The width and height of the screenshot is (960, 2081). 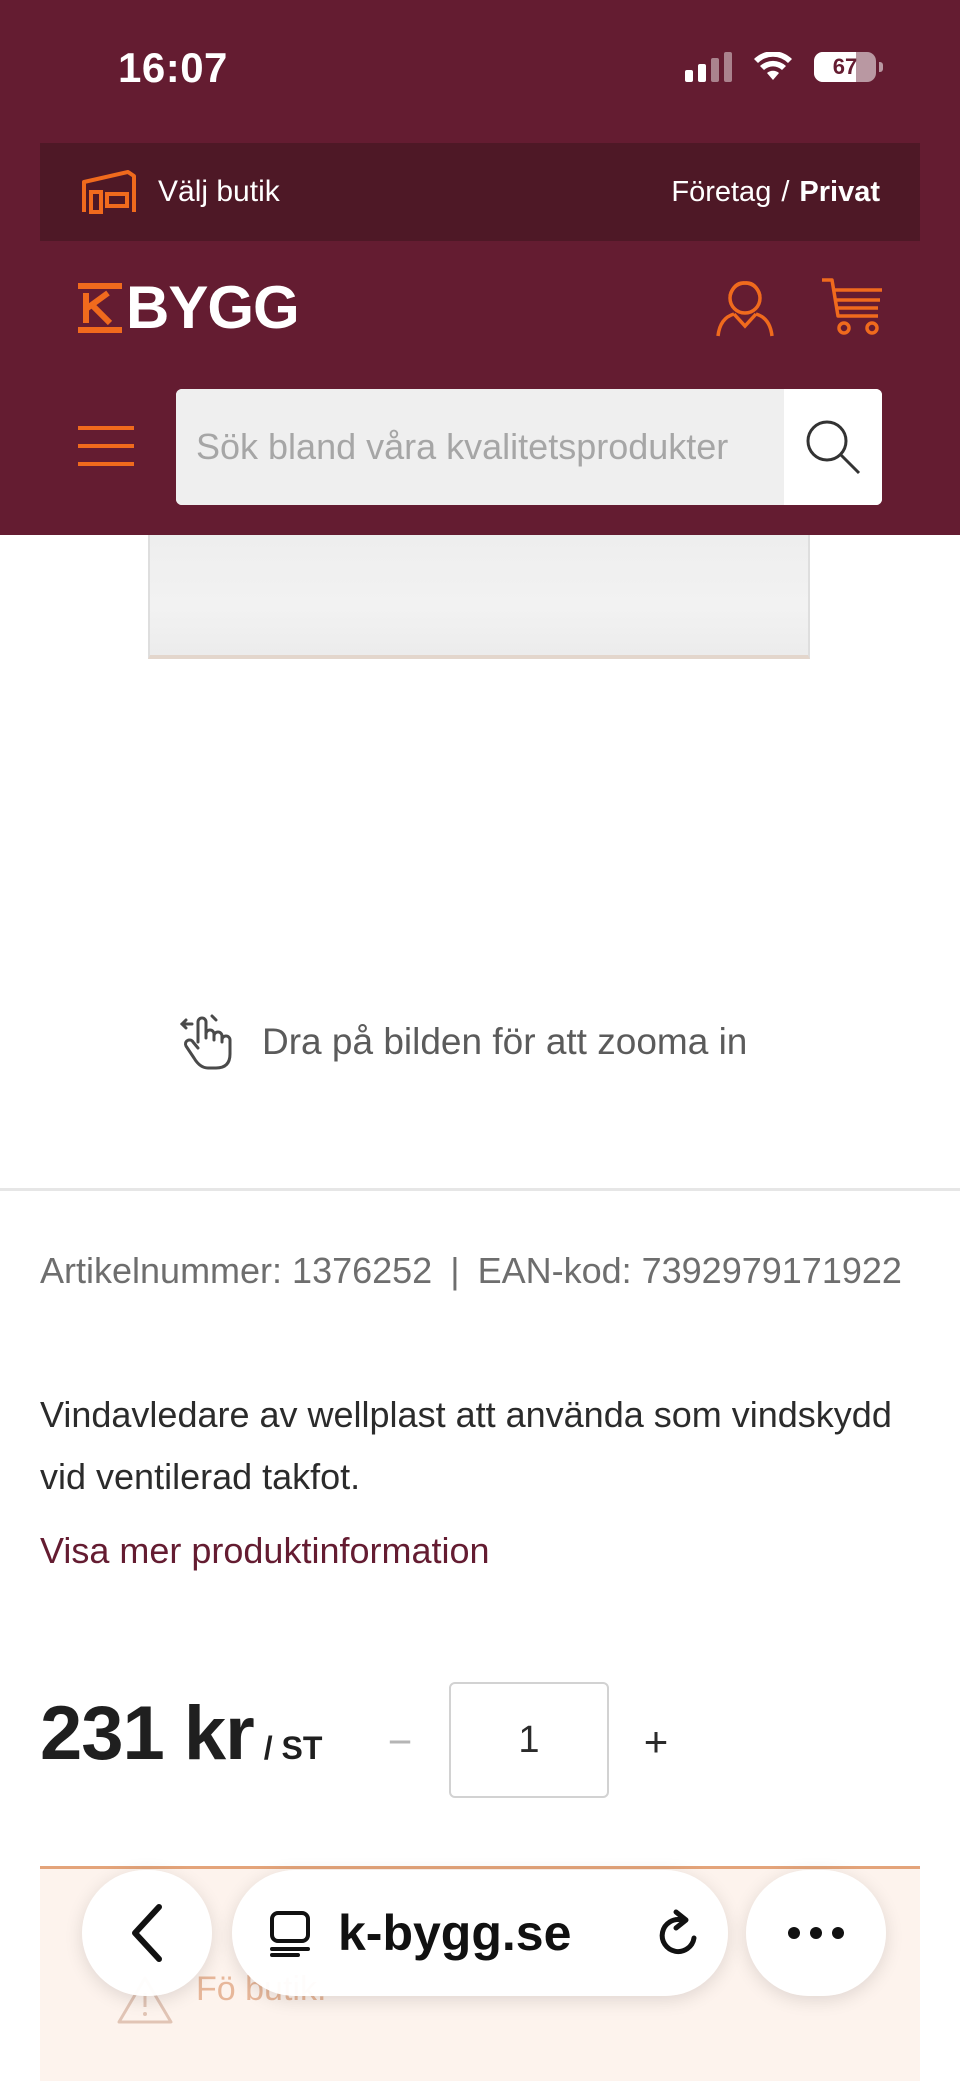 I want to click on search-icon, so click(x=833, y=447).